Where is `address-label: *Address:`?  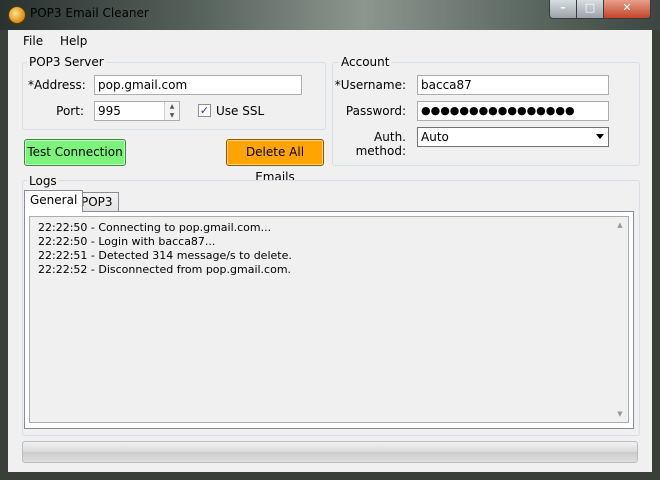
address-label: *Address: is located at coordinates (57, 85).